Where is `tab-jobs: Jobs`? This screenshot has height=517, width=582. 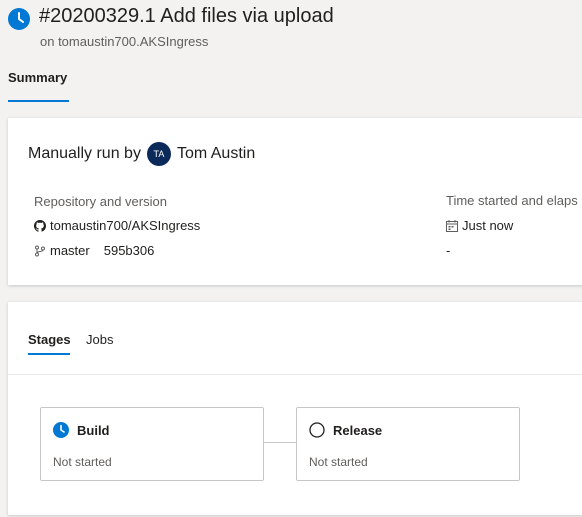
tab-jobs: Jobs is located at coordinates (99, 339).